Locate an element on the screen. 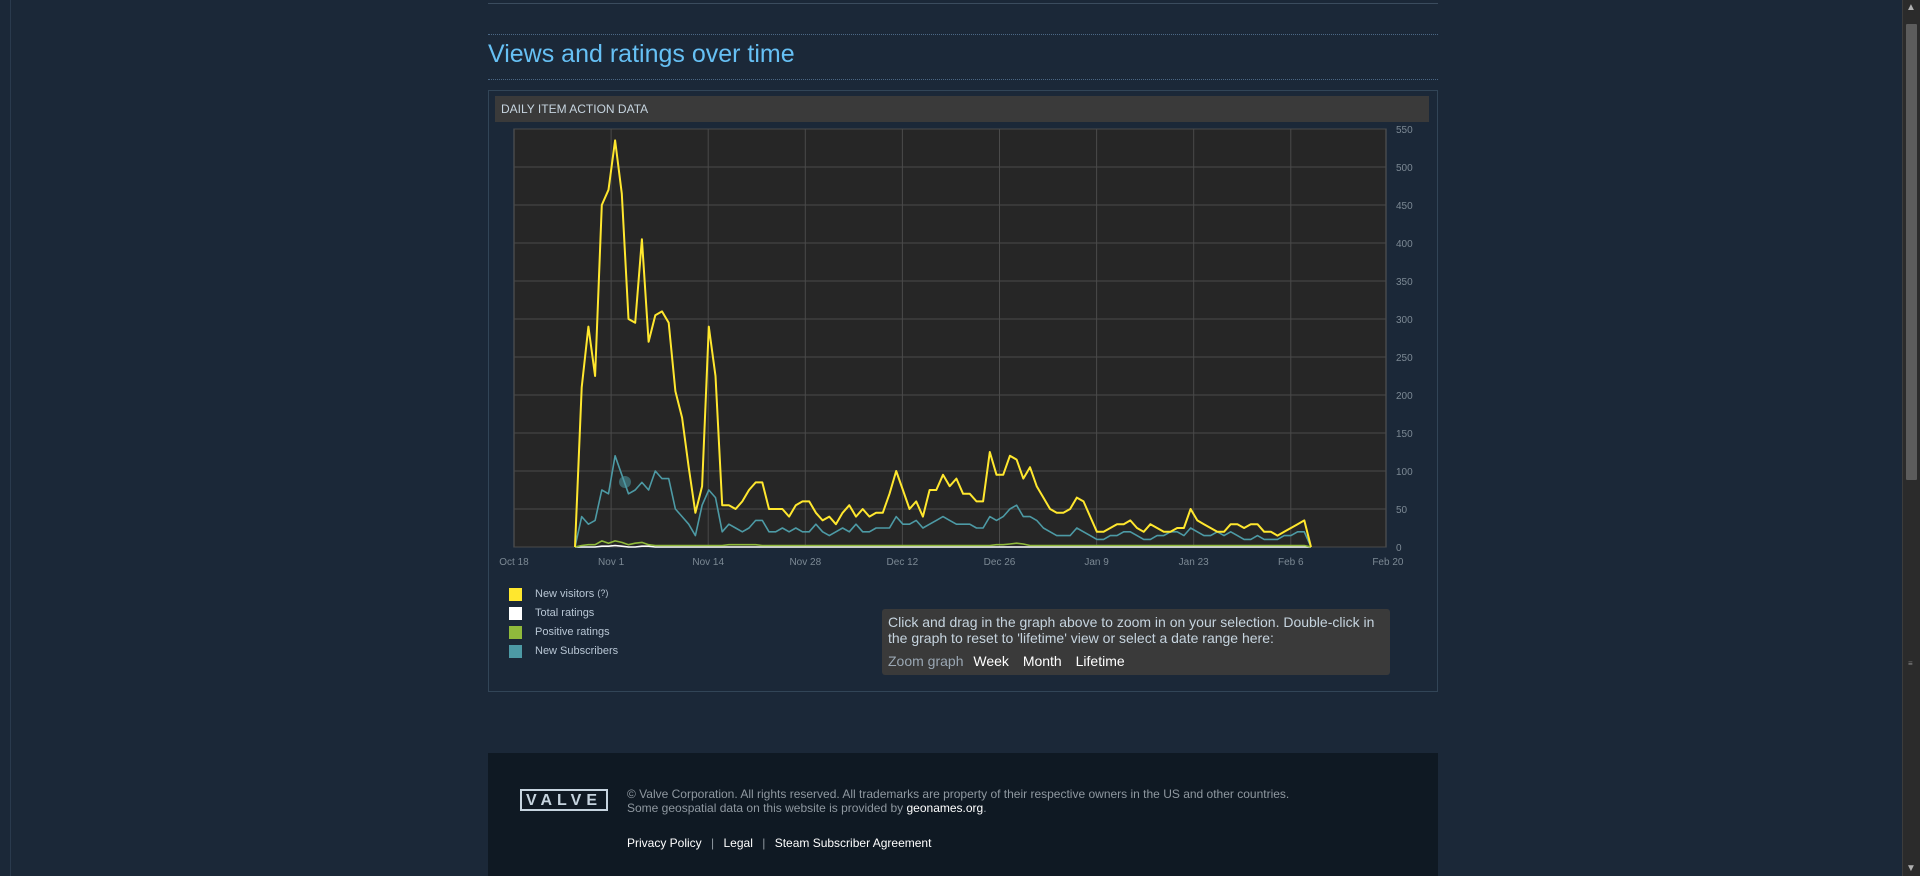 This screenshot has height=876, width=1920. y-tick-label: 300 is located at coordinates (1404, 320).